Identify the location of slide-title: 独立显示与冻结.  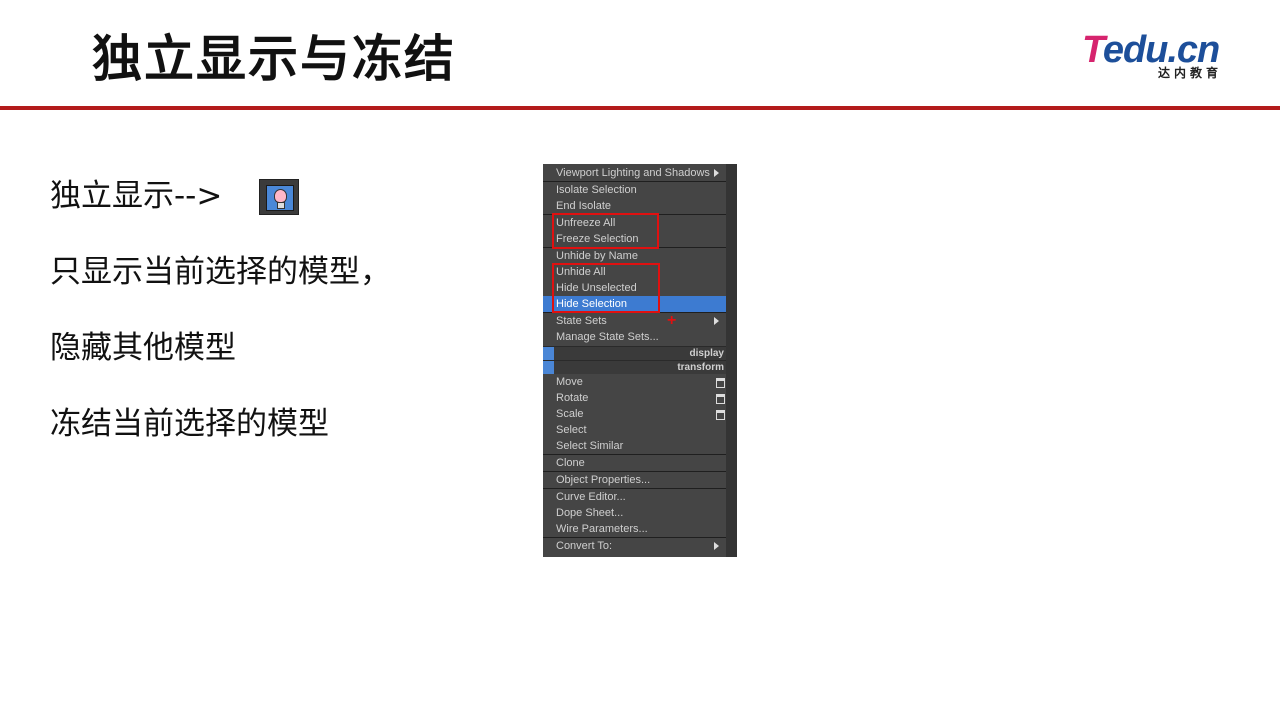
(274, 59).